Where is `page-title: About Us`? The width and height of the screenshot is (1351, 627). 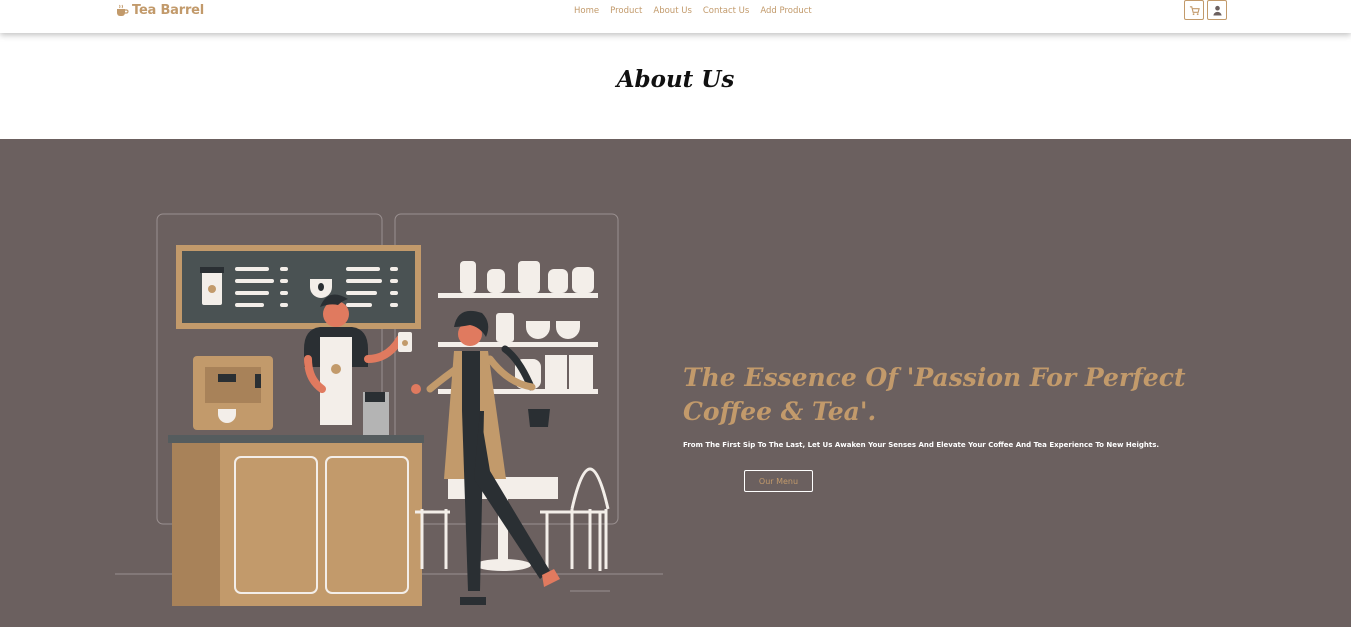 page-title: About Us is located at coordinates (675, 79).